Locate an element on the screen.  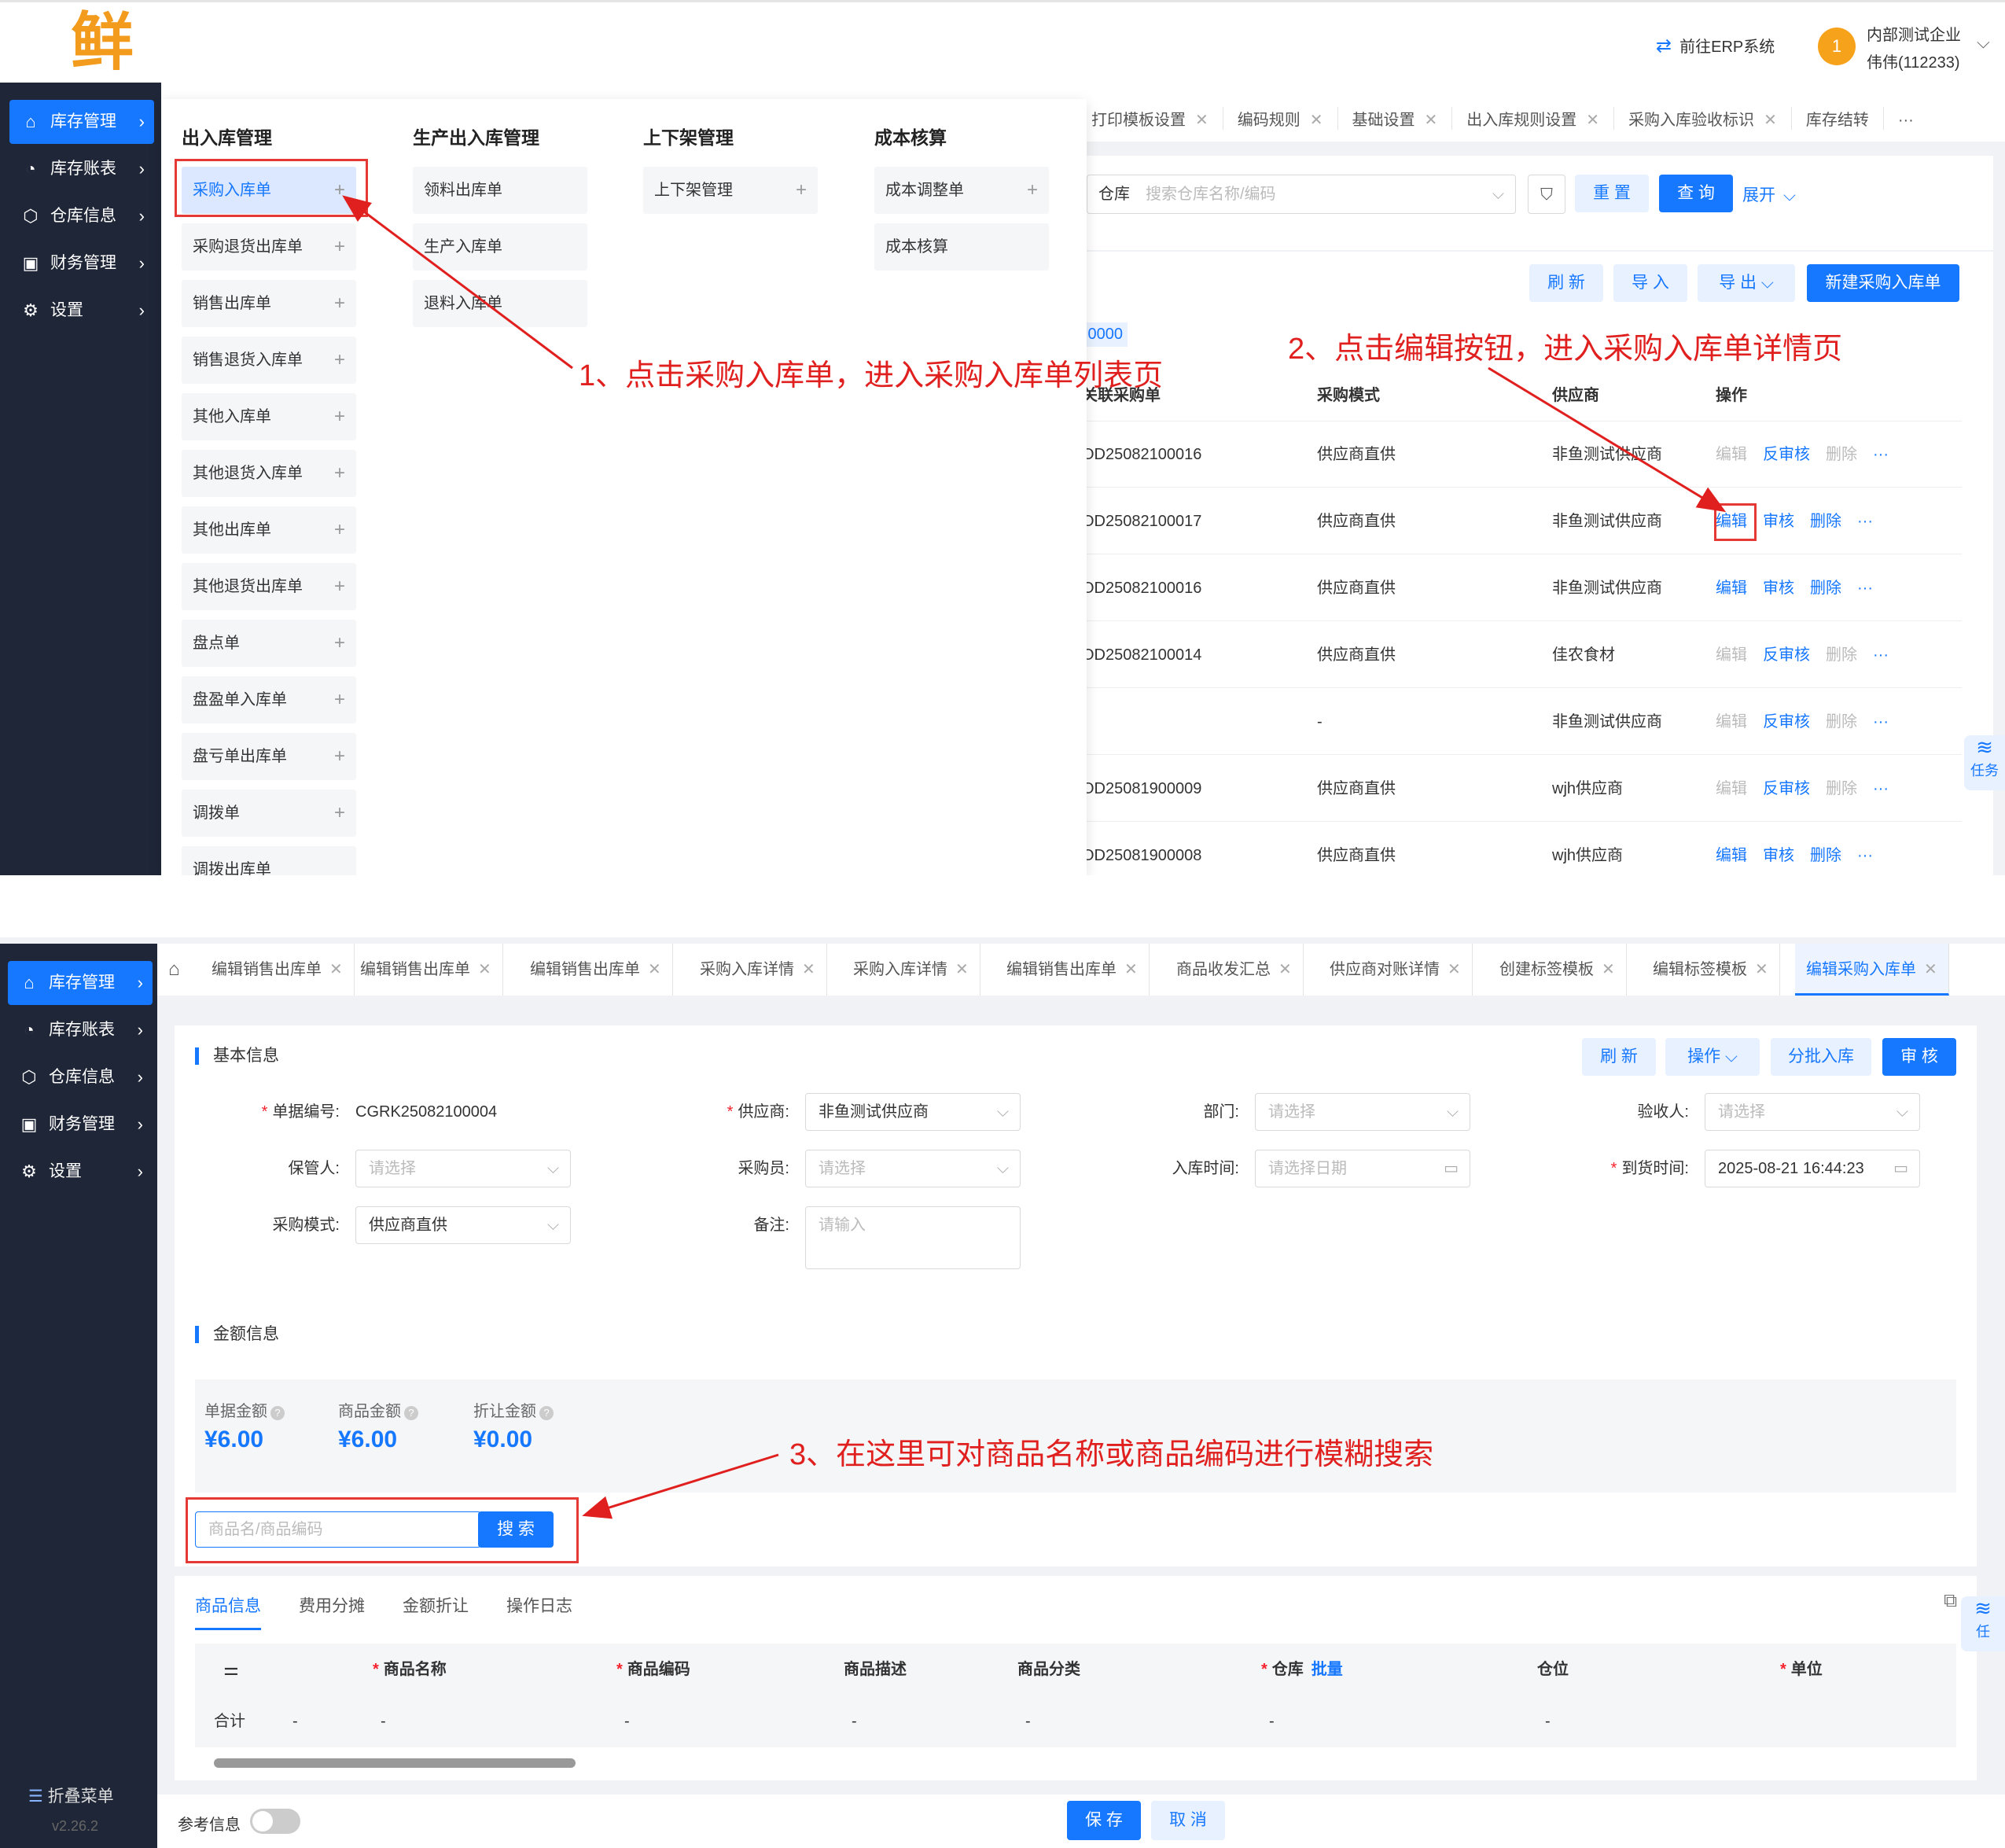
annotation-arrow is located at coordinates (680, 1486).